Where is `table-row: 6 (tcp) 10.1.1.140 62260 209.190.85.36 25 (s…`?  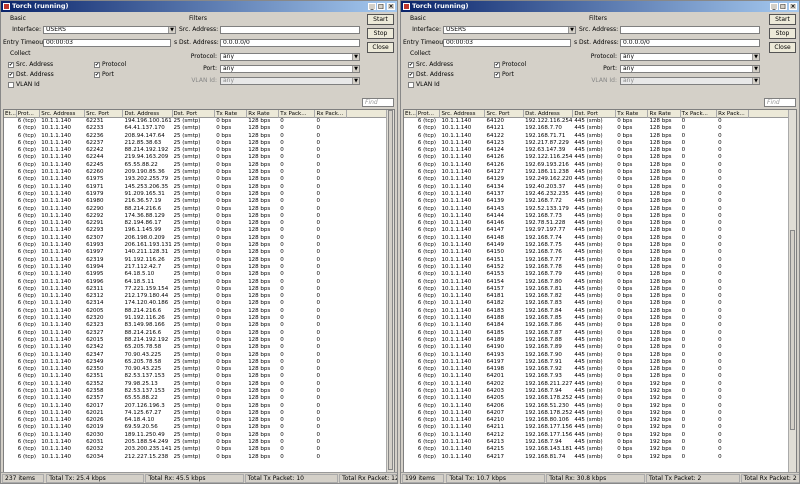
table-row: 6 (tcp) 10.1.1.140 62260 209.190.85.36 25 (s… is located at coordinates (195, 172).